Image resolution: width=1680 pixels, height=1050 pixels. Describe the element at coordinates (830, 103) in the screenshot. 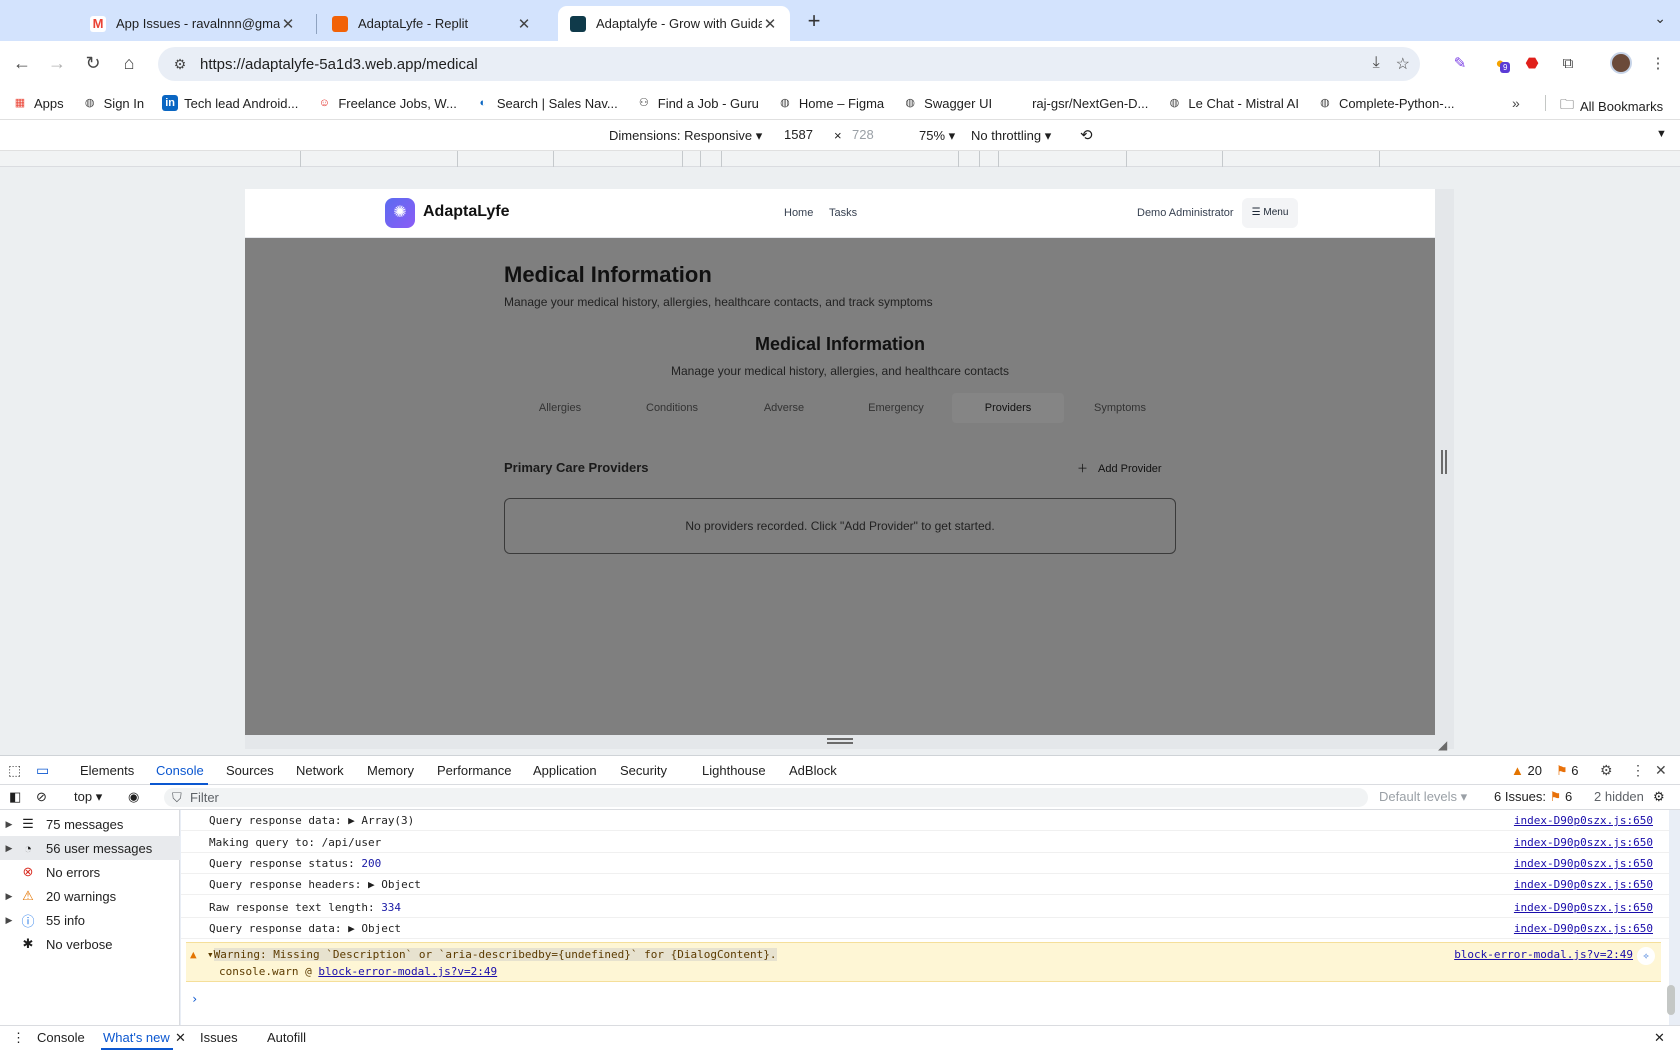

I see `bookmark-figma: ◍ Home – Figma` at that location.